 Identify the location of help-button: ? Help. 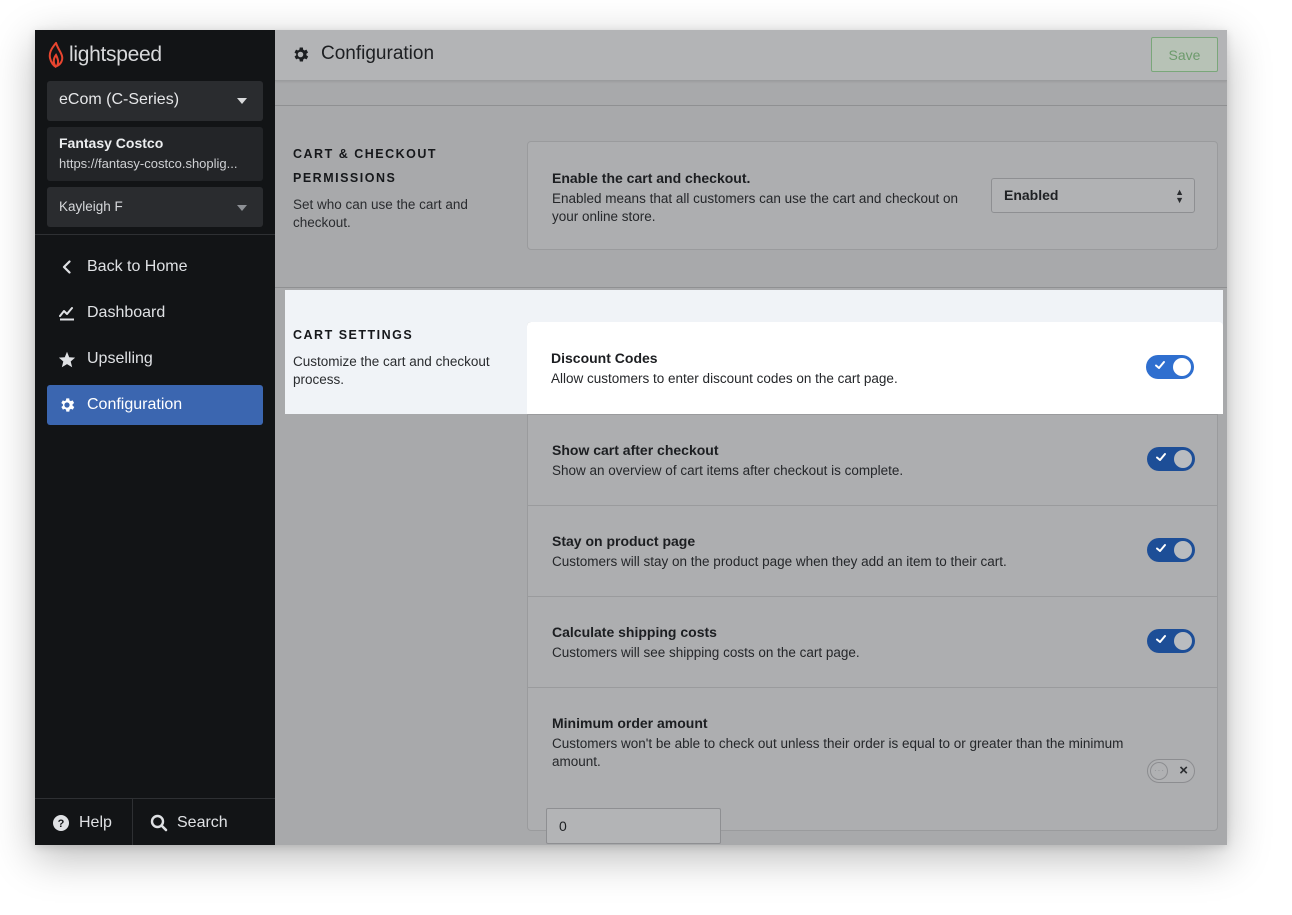
(82, 822).